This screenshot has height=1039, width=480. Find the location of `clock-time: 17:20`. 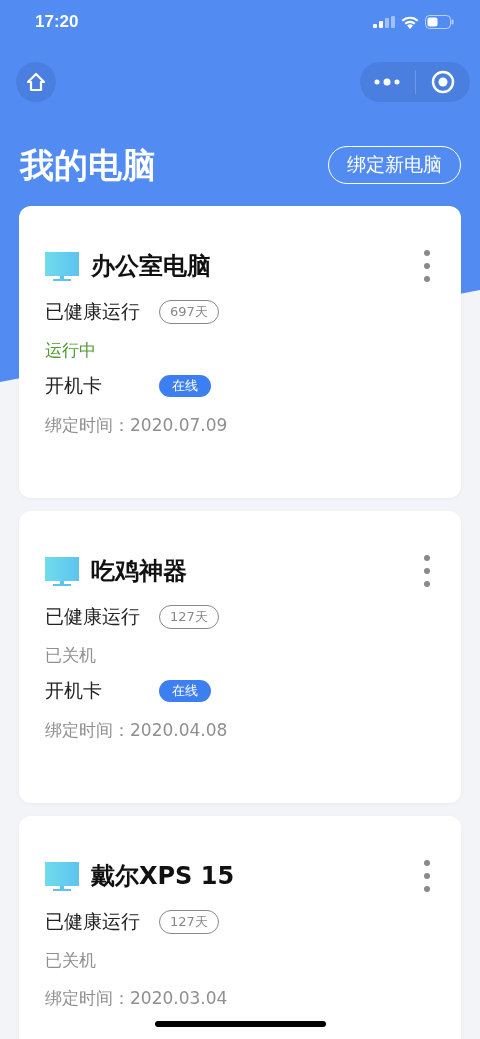

clock-time: 17:20 is located at coordinates (57, 22).